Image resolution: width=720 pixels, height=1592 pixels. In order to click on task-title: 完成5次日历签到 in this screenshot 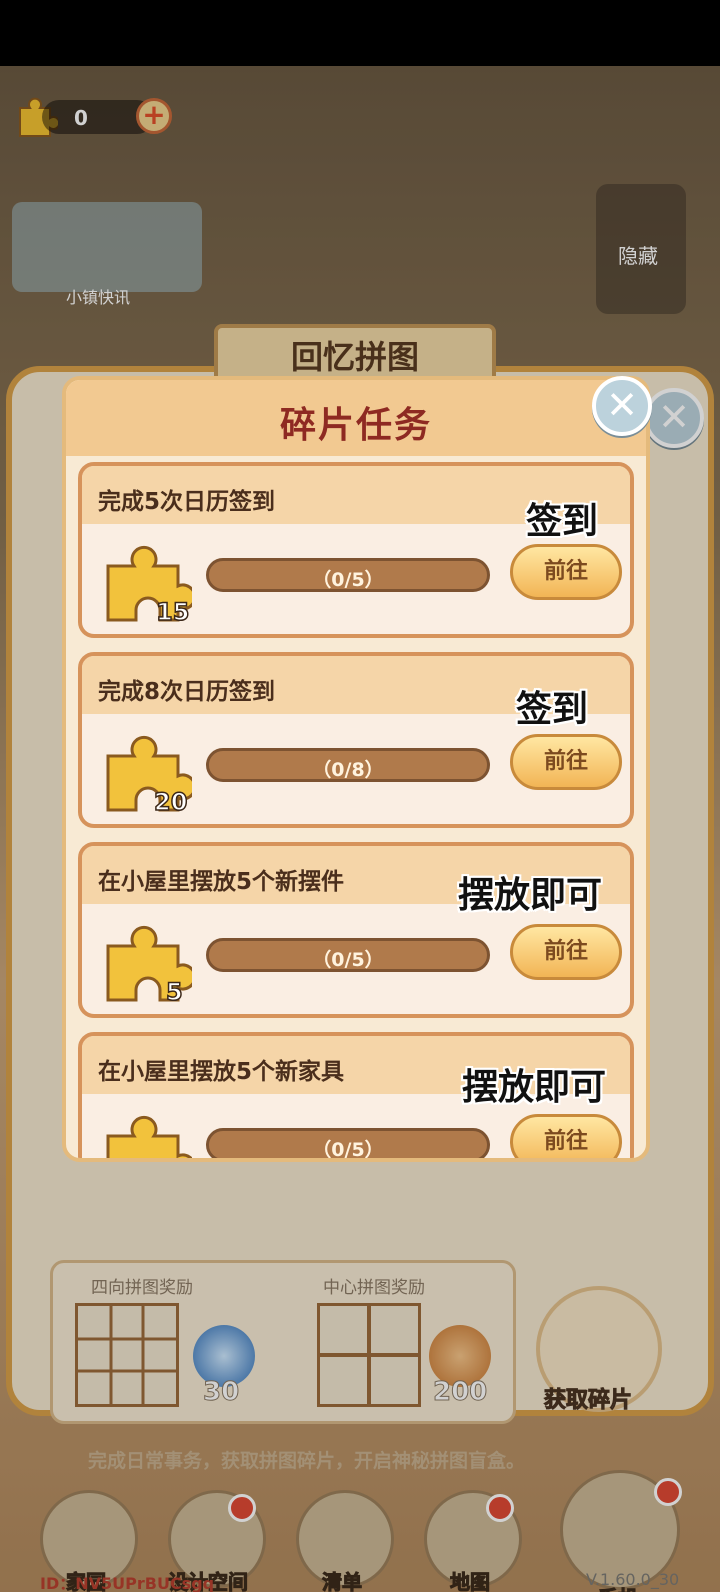, I will do `click(187, 502)`.